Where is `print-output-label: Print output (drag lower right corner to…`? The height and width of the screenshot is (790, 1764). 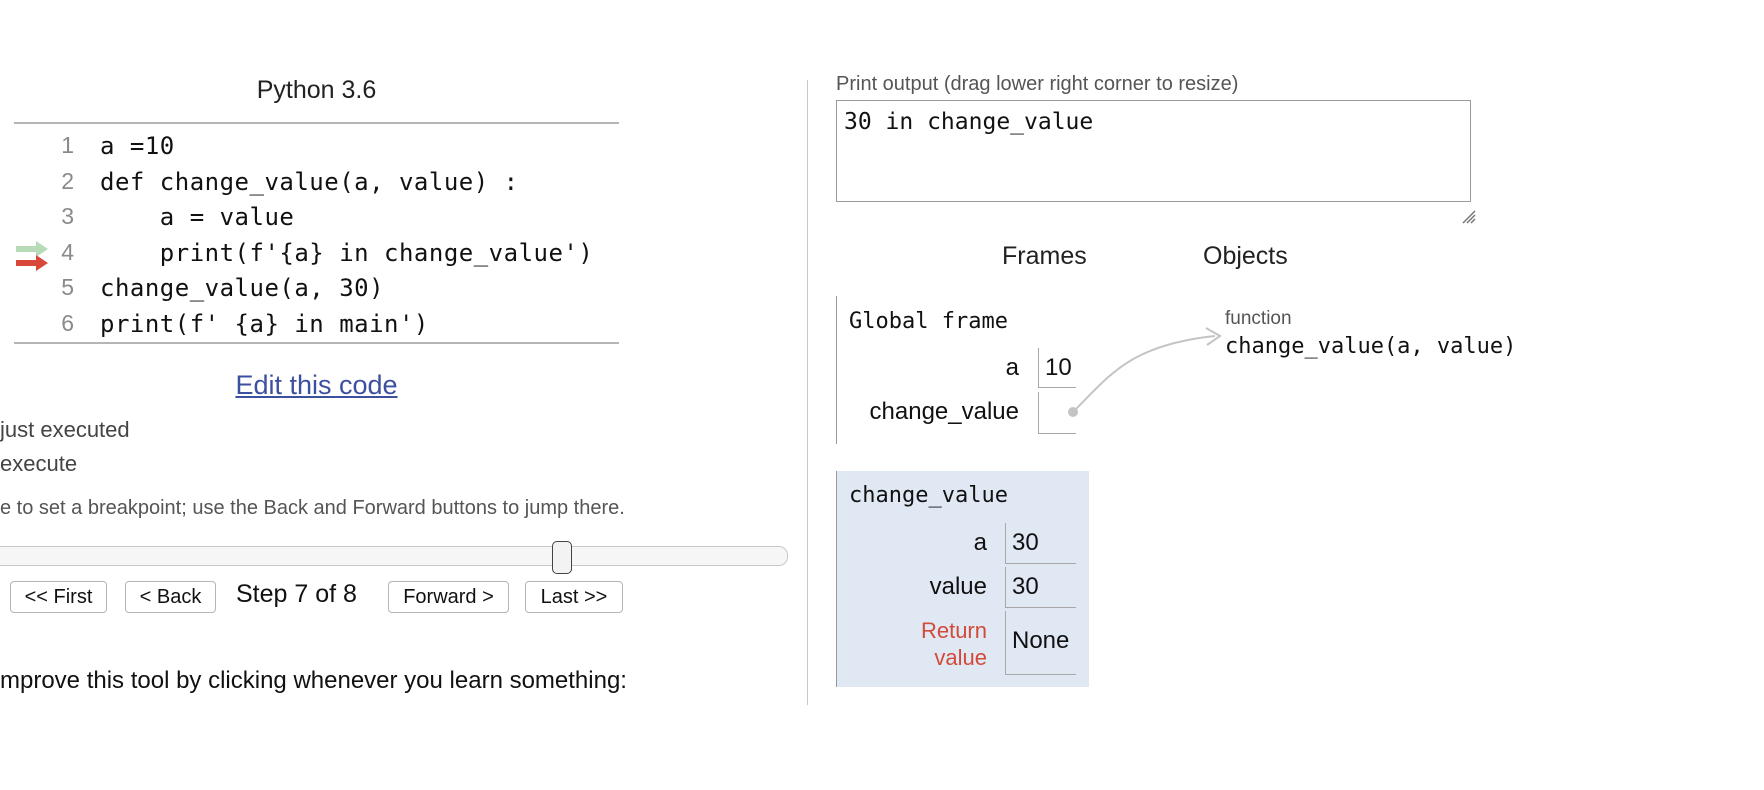 print-output-label: Print output (drag lower right corner to… is located at coordinates (1037, 84).